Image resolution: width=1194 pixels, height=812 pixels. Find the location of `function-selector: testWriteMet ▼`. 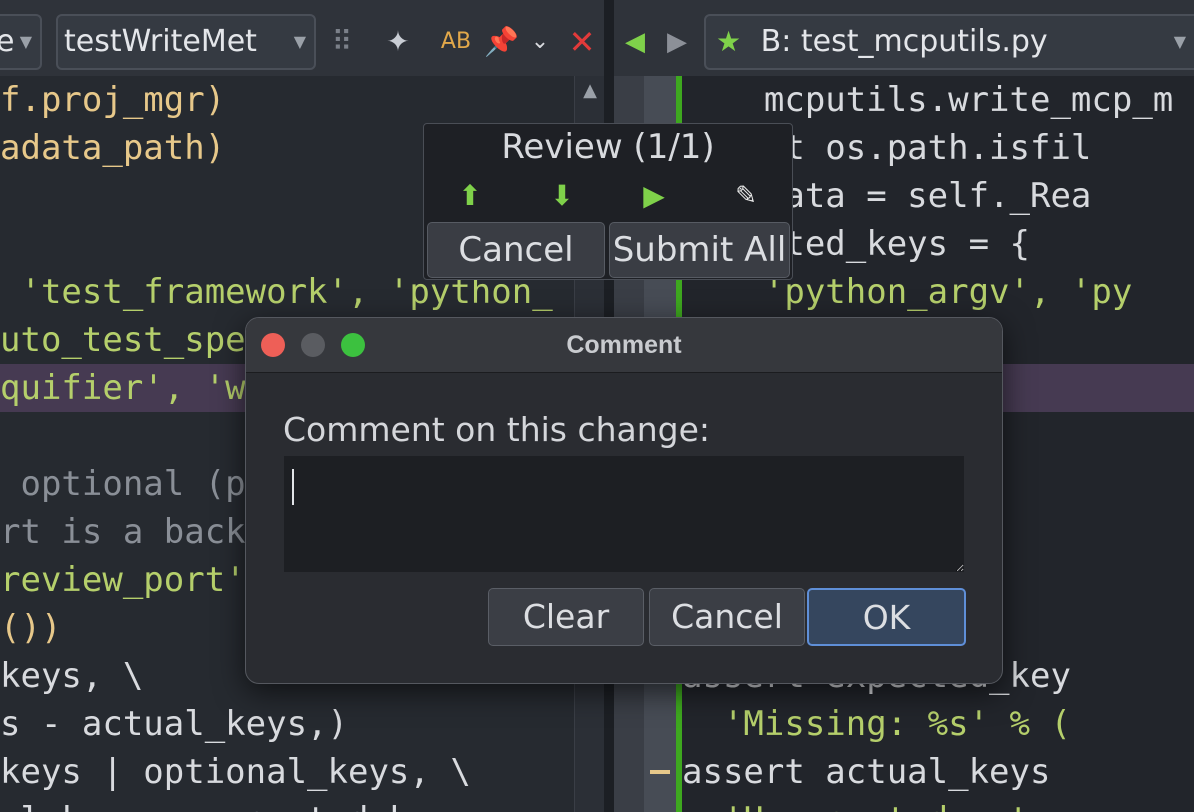

function-selector: testWriteMet ▼ is located at coordinates (186, 42).